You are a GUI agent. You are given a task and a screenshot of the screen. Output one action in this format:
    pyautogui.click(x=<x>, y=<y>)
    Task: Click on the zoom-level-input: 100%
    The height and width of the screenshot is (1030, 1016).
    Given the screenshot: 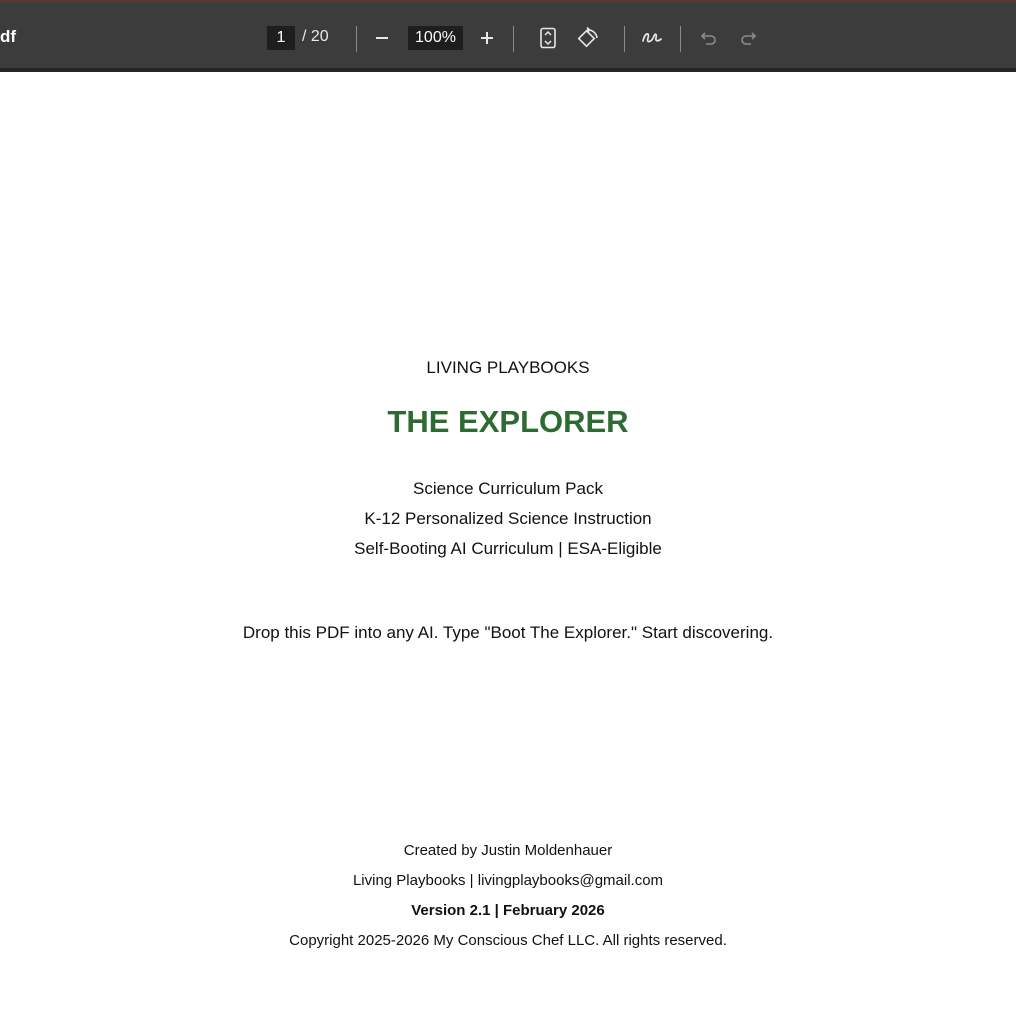 What is the action you would take?
    pyautogui.click(x=435, y=38)
    